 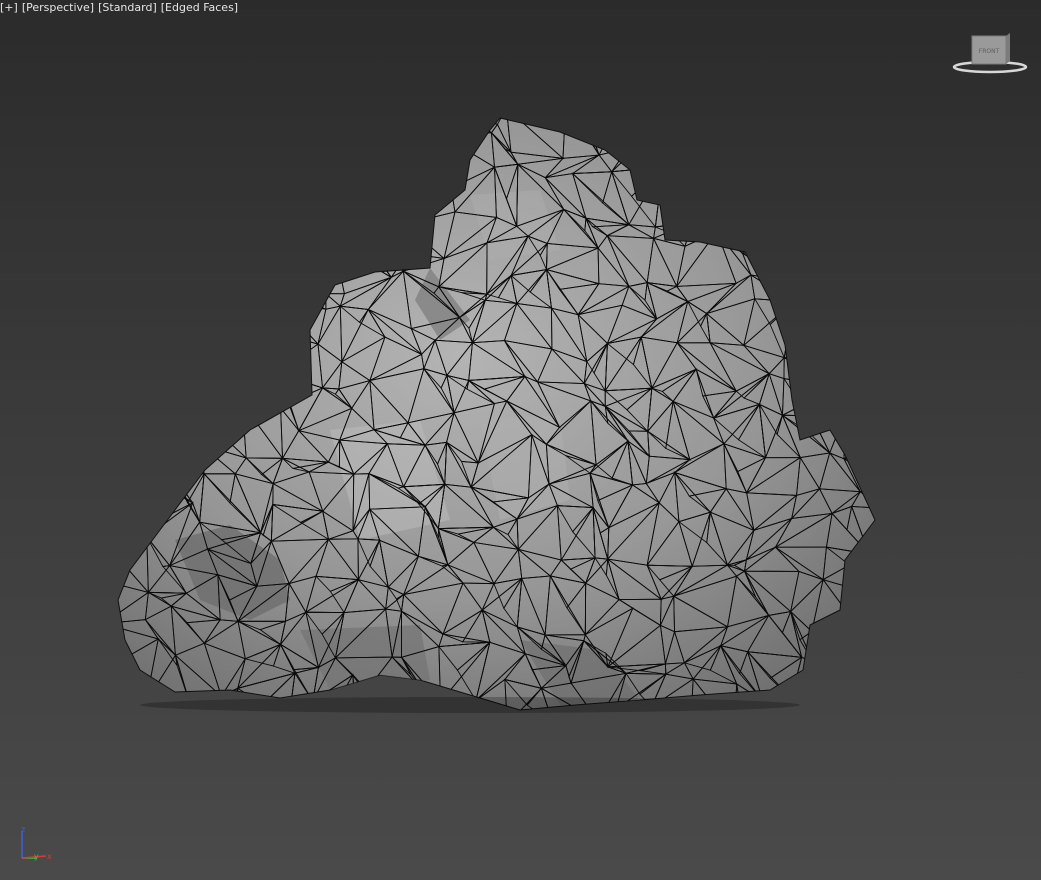 I want to click on viewcube: FRONT, so click(x=990, y=55).